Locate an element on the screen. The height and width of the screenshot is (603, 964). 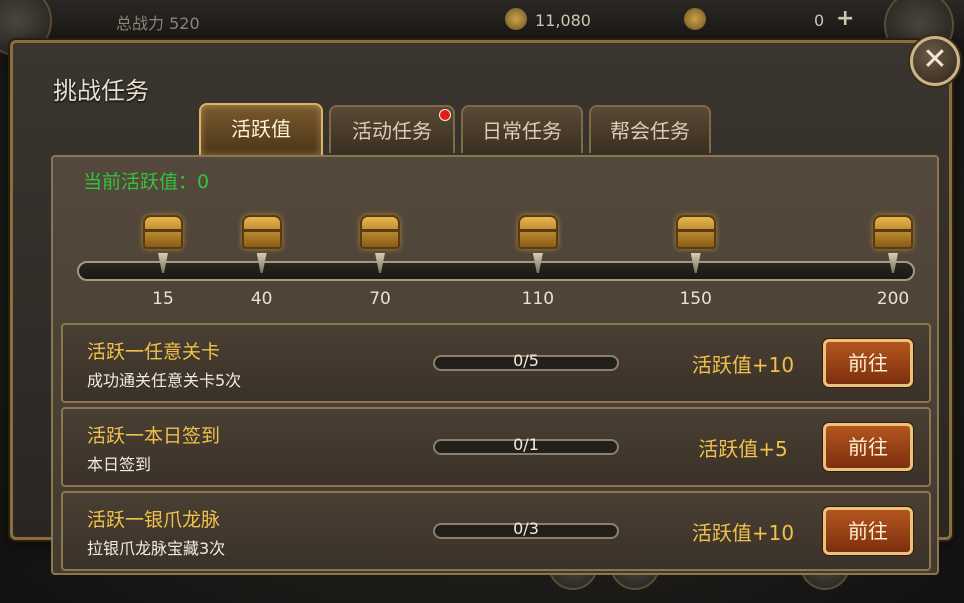
dialog-title: 挑战任务 is located at coordinates (101, 91).